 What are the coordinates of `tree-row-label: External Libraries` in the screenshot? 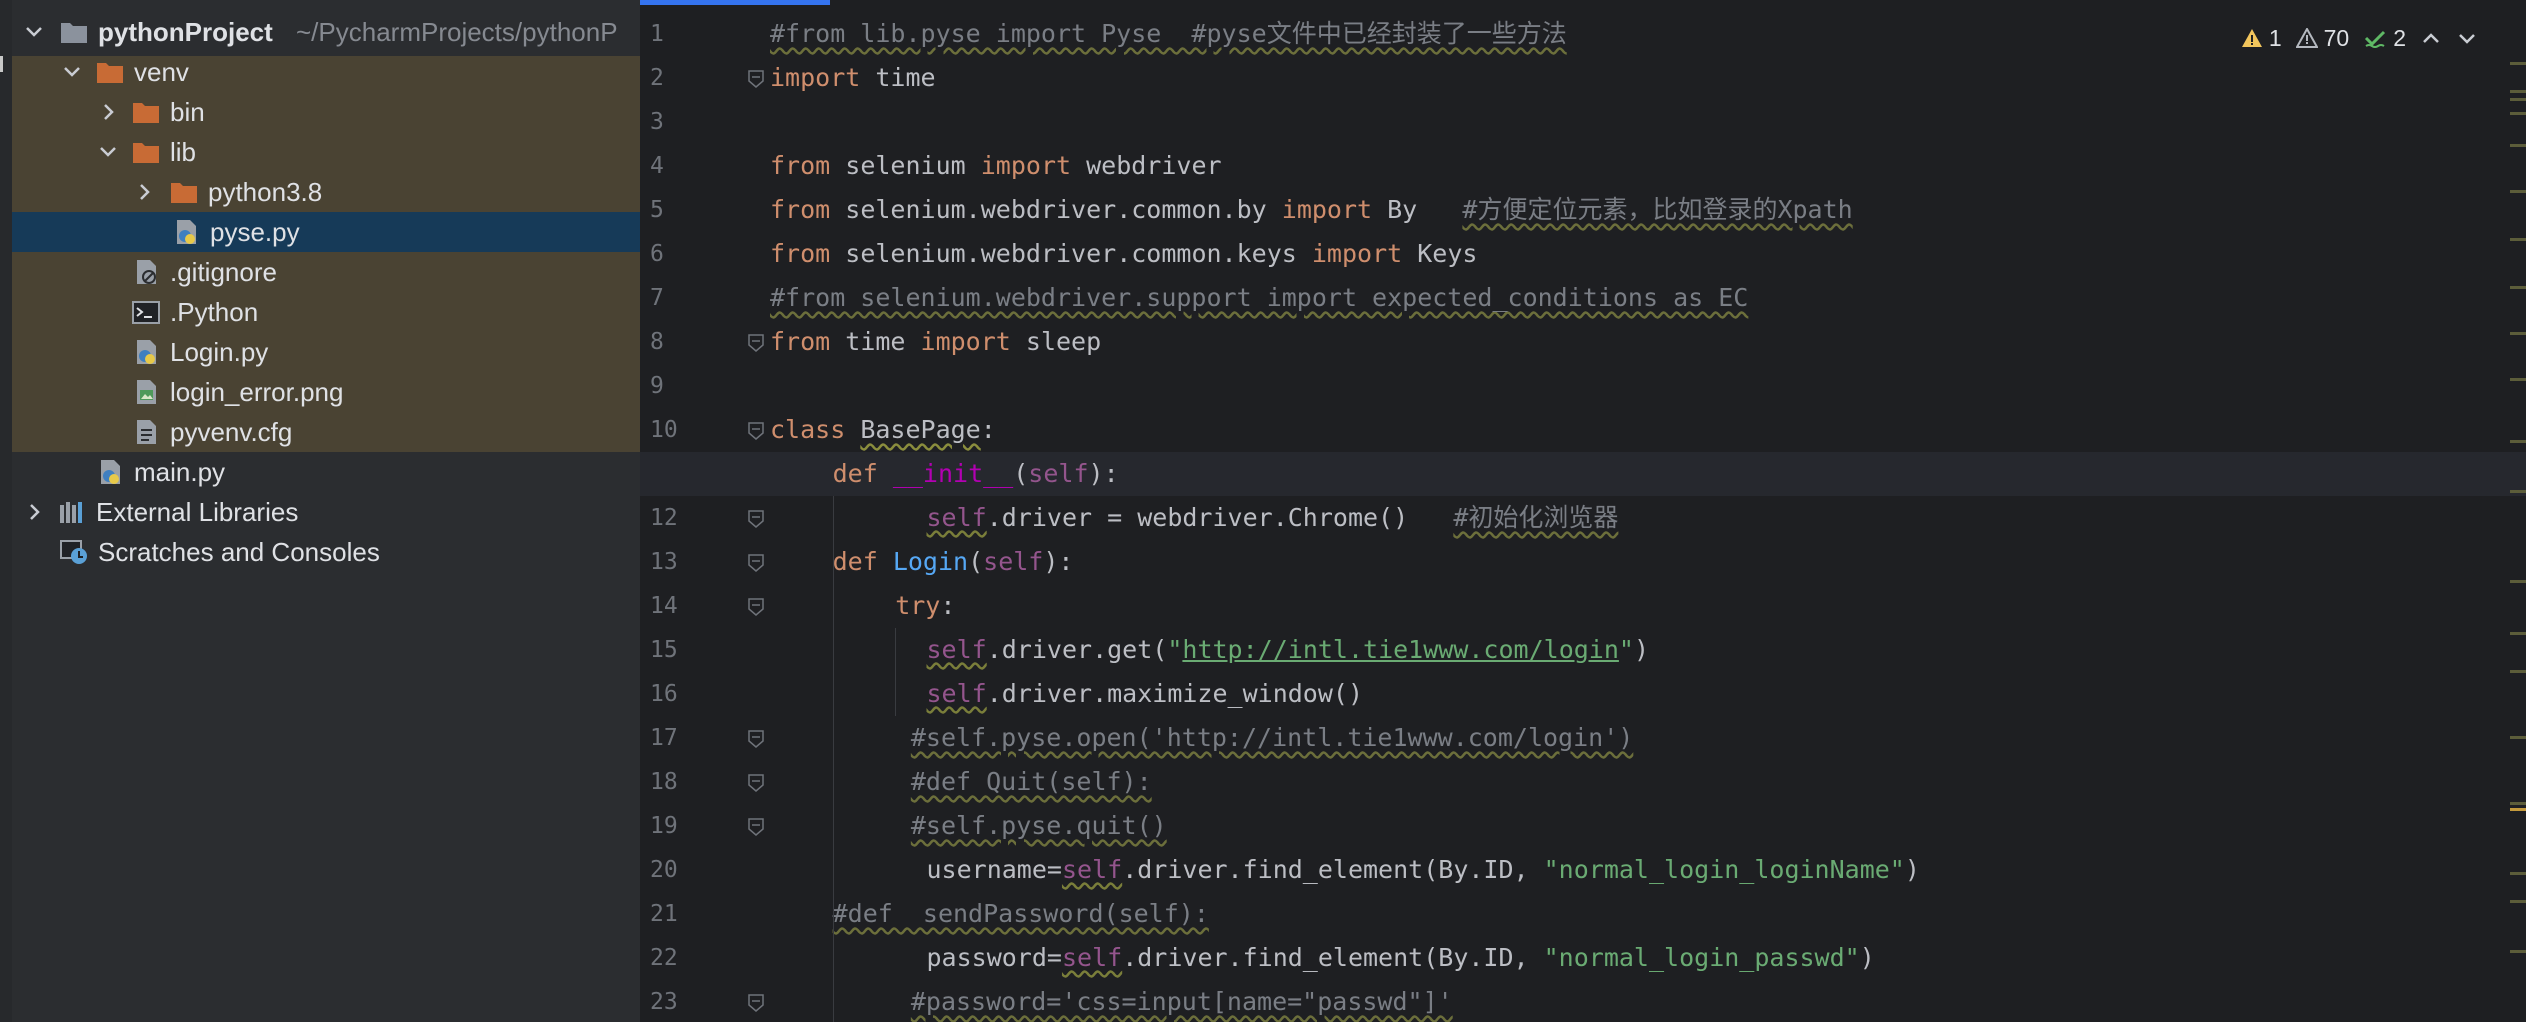 It's located at (197, 512).